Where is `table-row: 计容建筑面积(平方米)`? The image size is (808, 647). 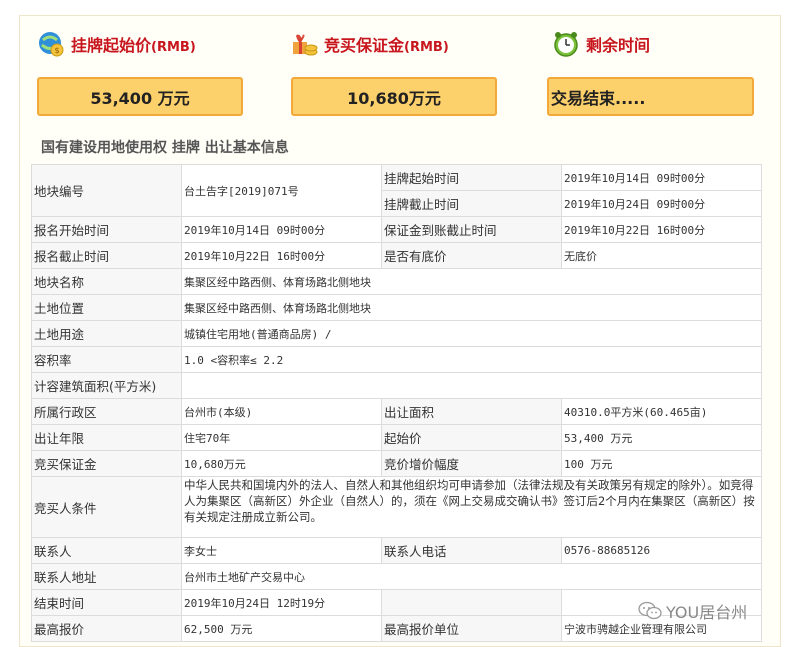
table-row: 计容建筑面积(平方米) is located at coordinates (396, 385).